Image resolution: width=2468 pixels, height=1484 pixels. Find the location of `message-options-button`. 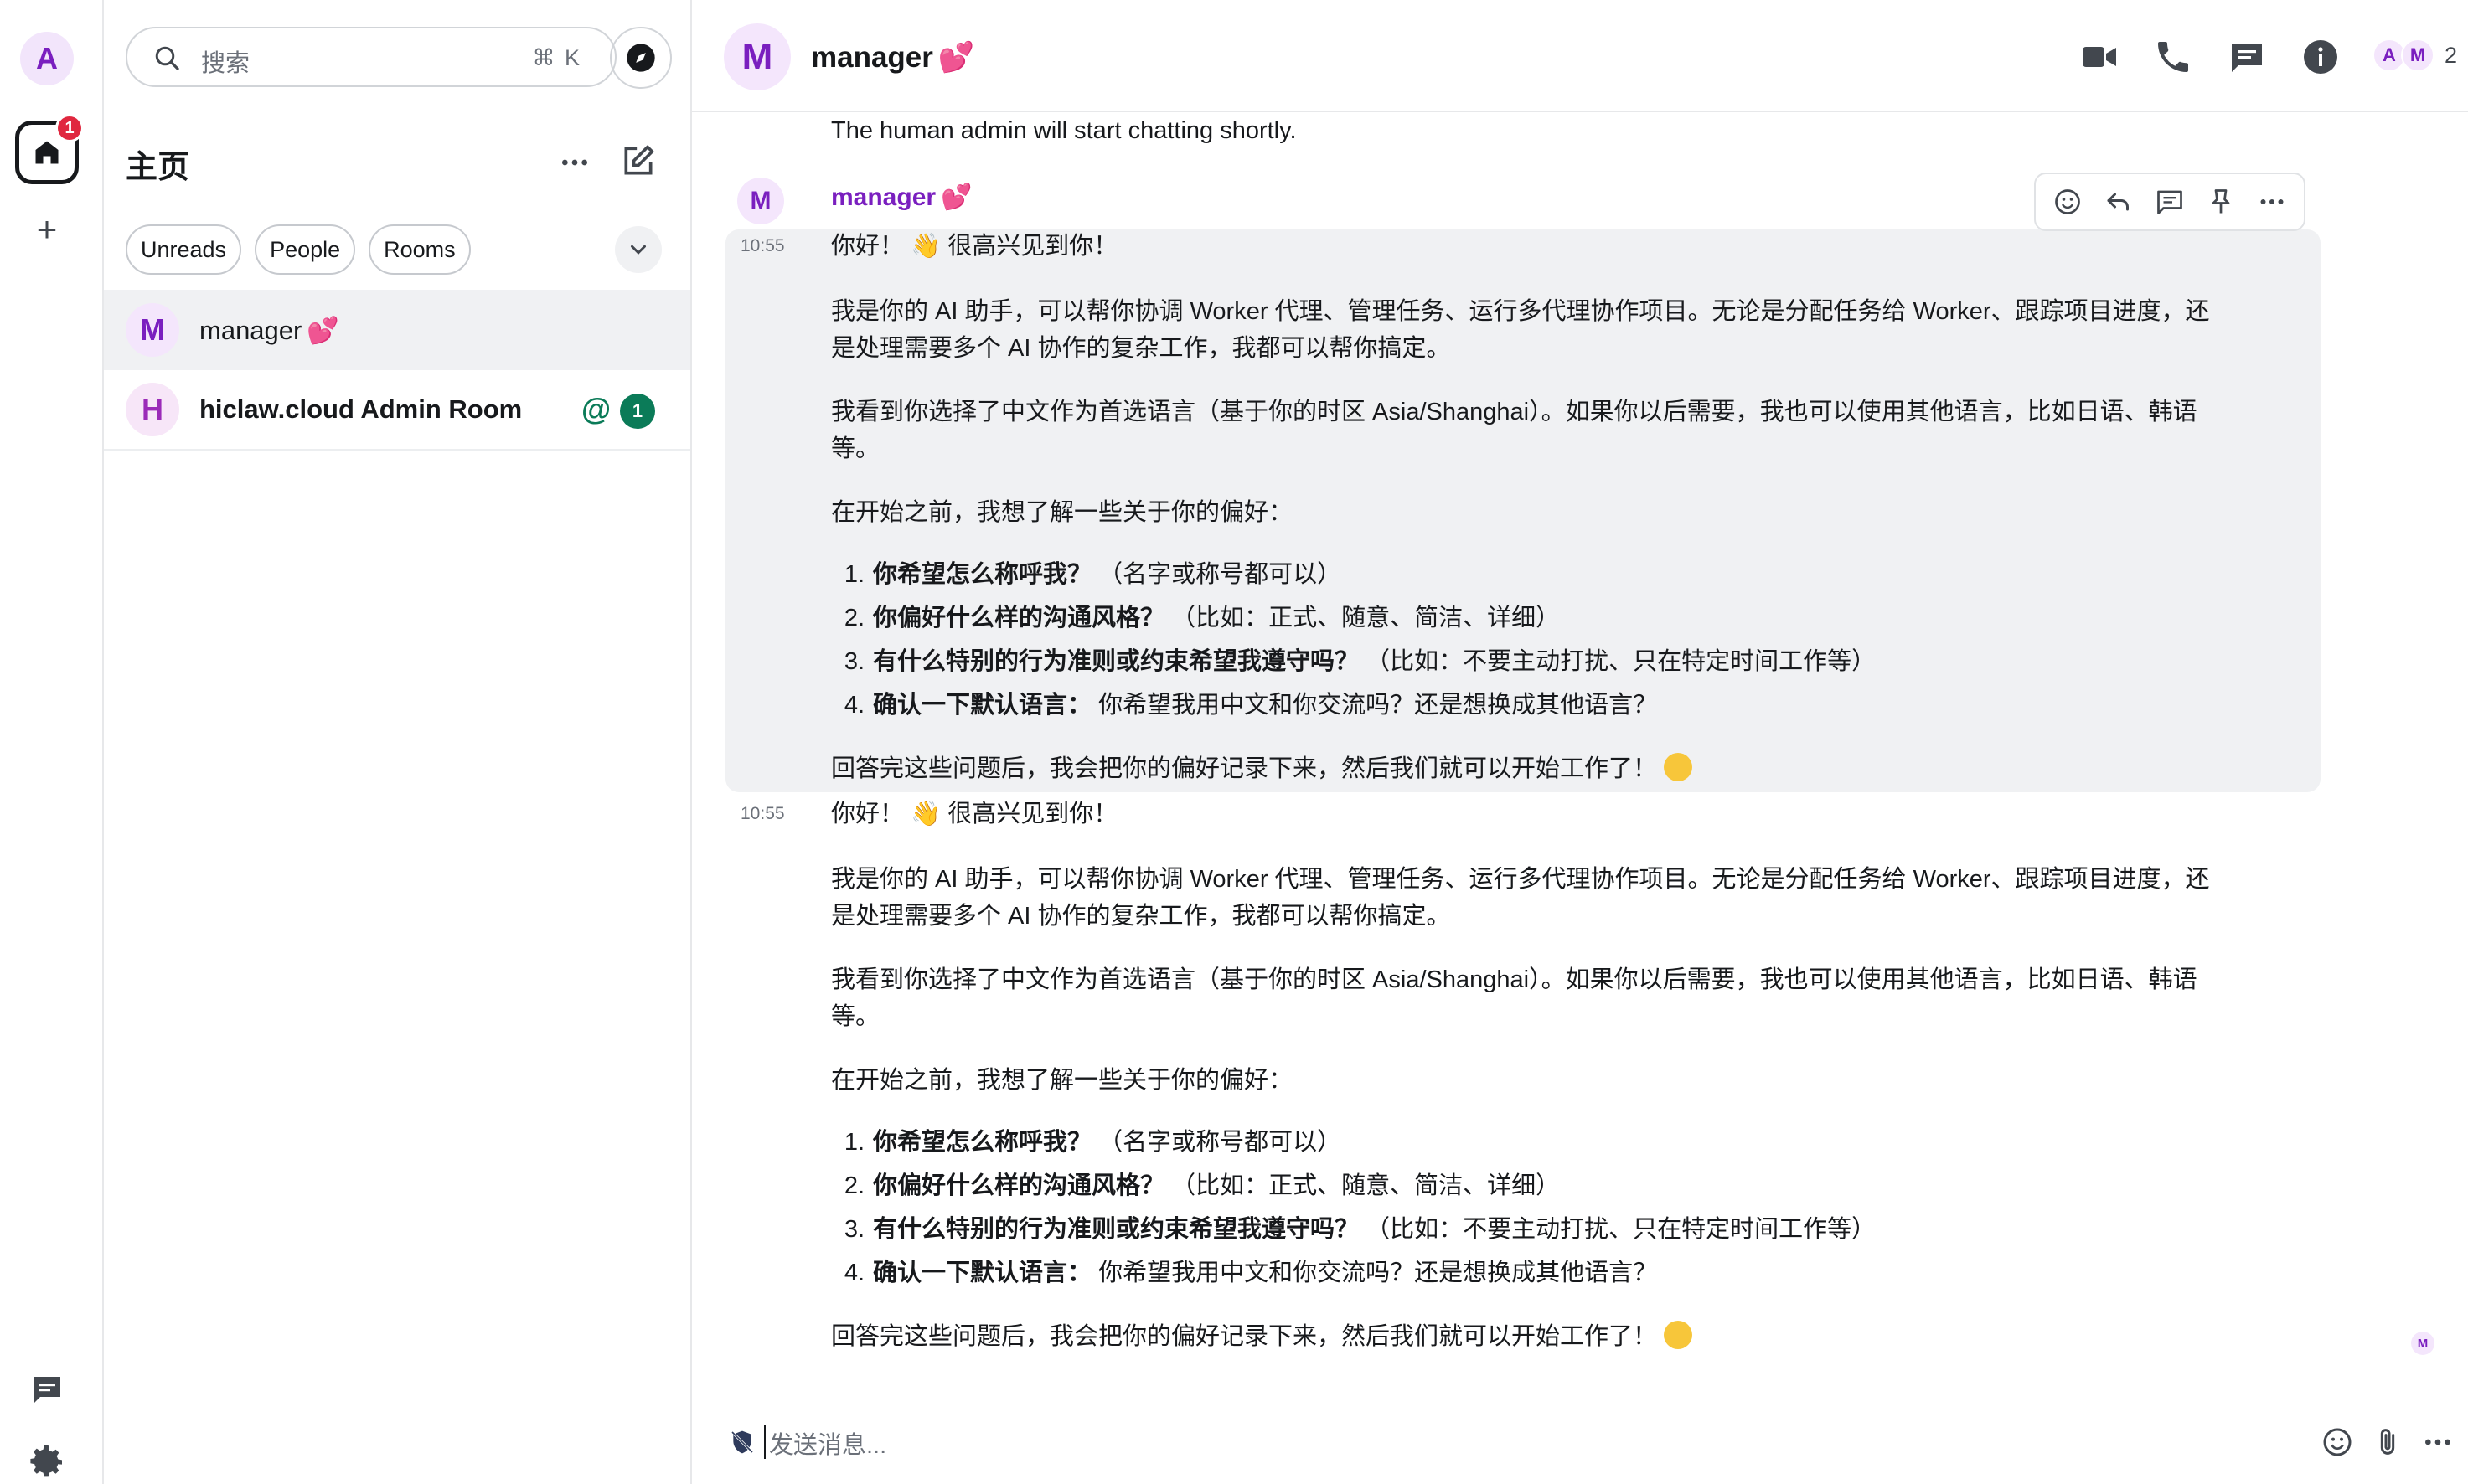

message-options-button is located at coordinates (2272, 202).